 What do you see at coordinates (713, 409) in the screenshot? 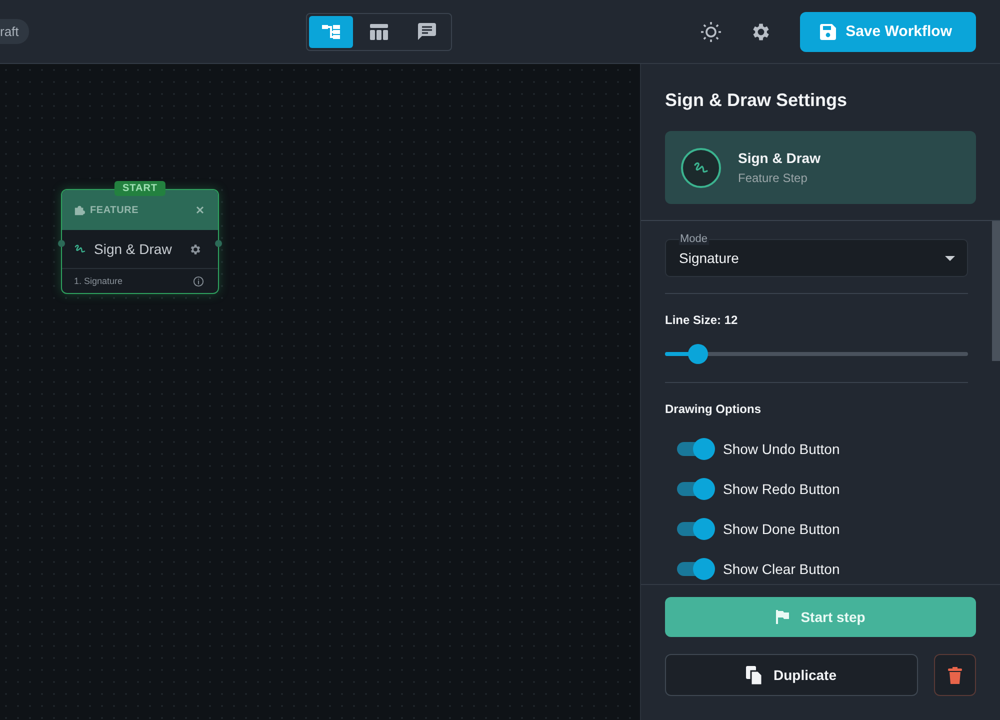
I see `section-heading: Drawing Options` at bounding box center [713, 409].